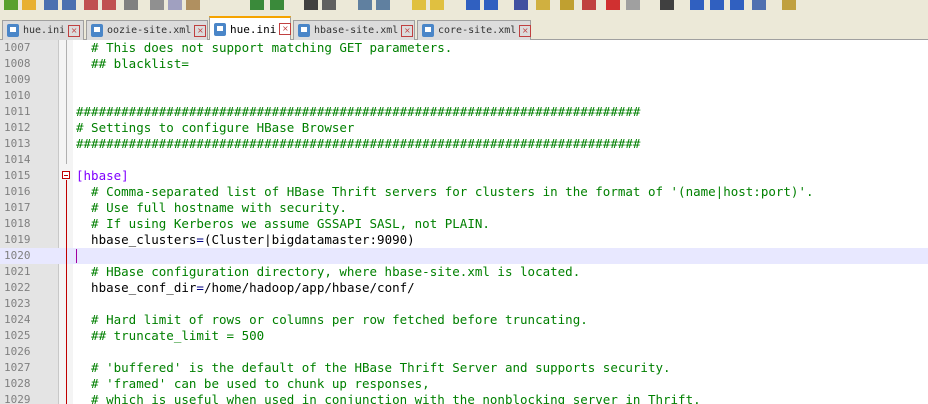  Describe the element at coordinates (697, 5) in the screenshot. I see `save-macro-icon` at that location.